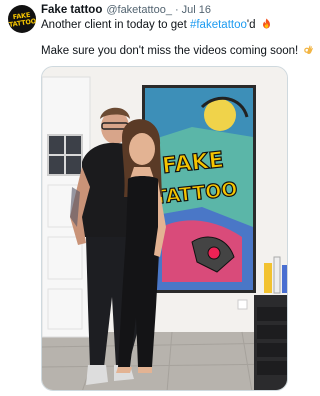  I want to click on tweet-header: Fake tattoo @faketattoo_ · Jul 16, so click(168, 11).